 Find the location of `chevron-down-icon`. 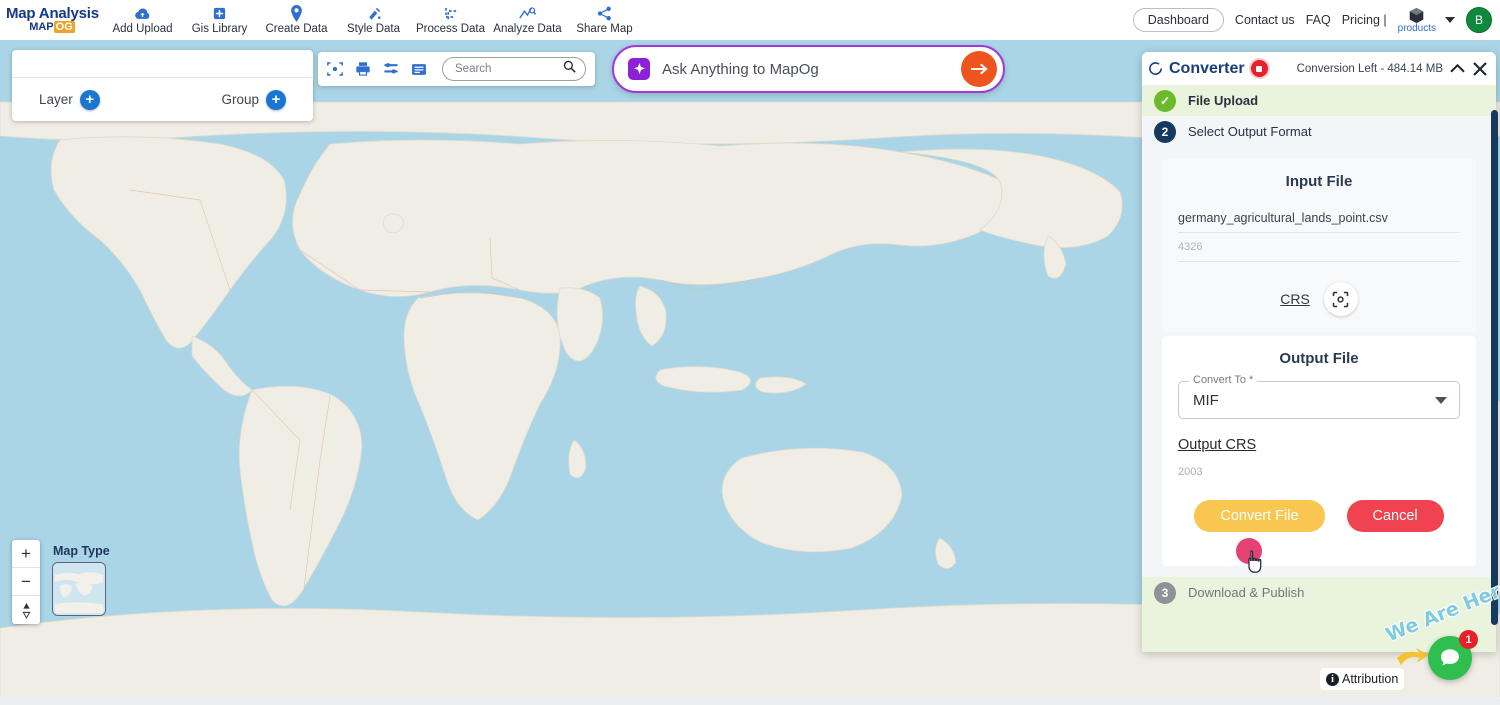

chevron-down-icon is located at coordinates (1441, 400).